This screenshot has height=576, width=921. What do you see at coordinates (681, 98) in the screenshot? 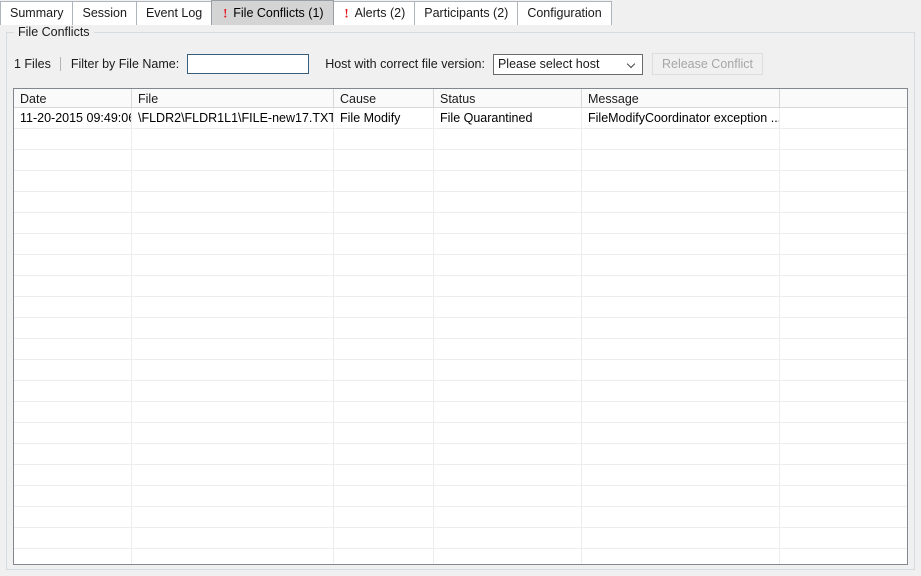
I see `column-header-message: Message` at bounding box center [681, 98].